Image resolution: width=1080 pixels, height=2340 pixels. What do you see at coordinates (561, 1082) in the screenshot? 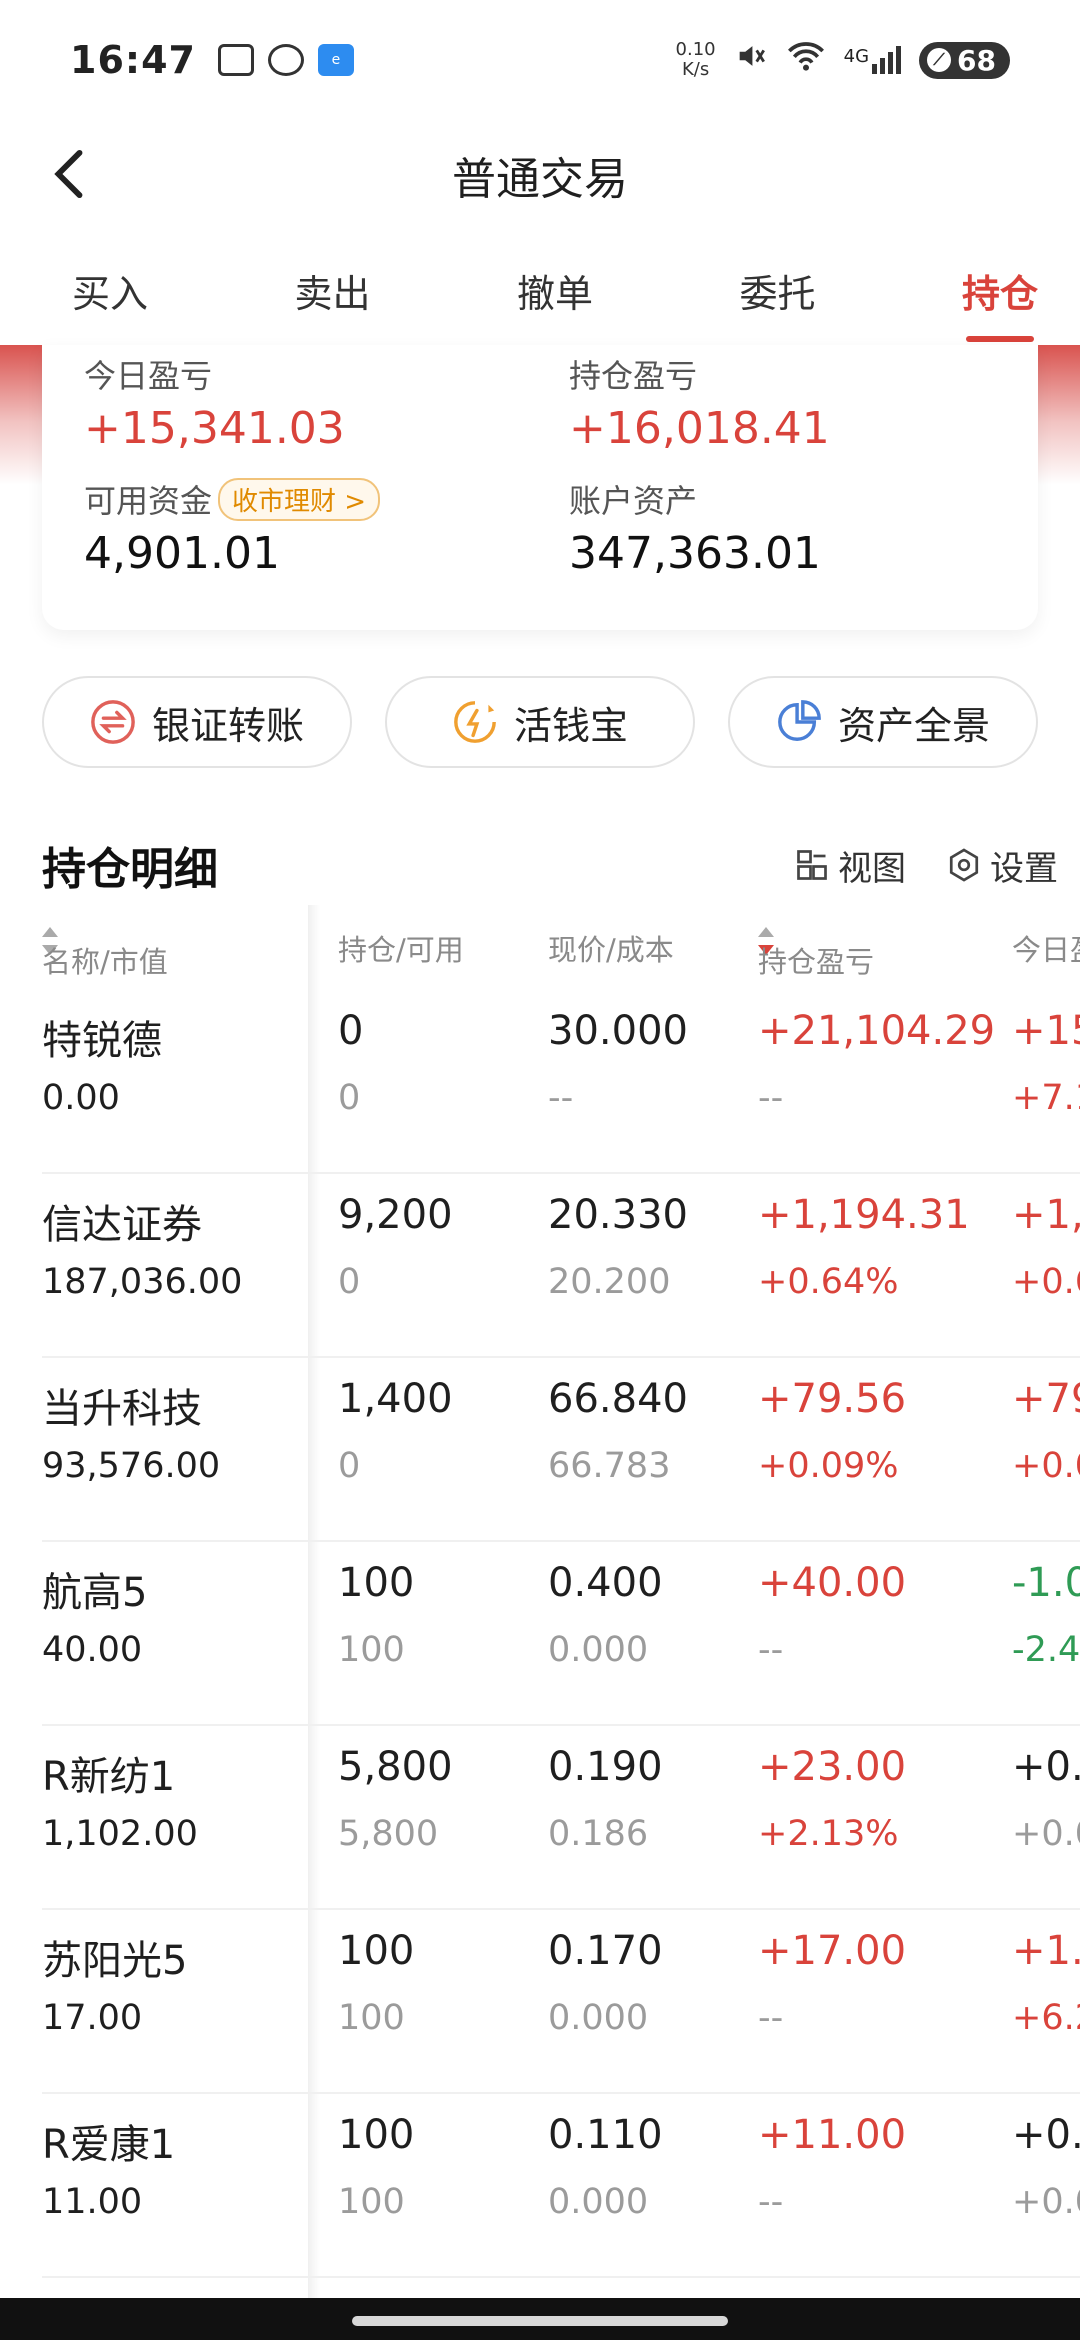
I see `table-row: 特锐德 0.00 0 0 30.000 -- +21,104.29 -- +15 +7.1` at bounding box center [561, 1082].